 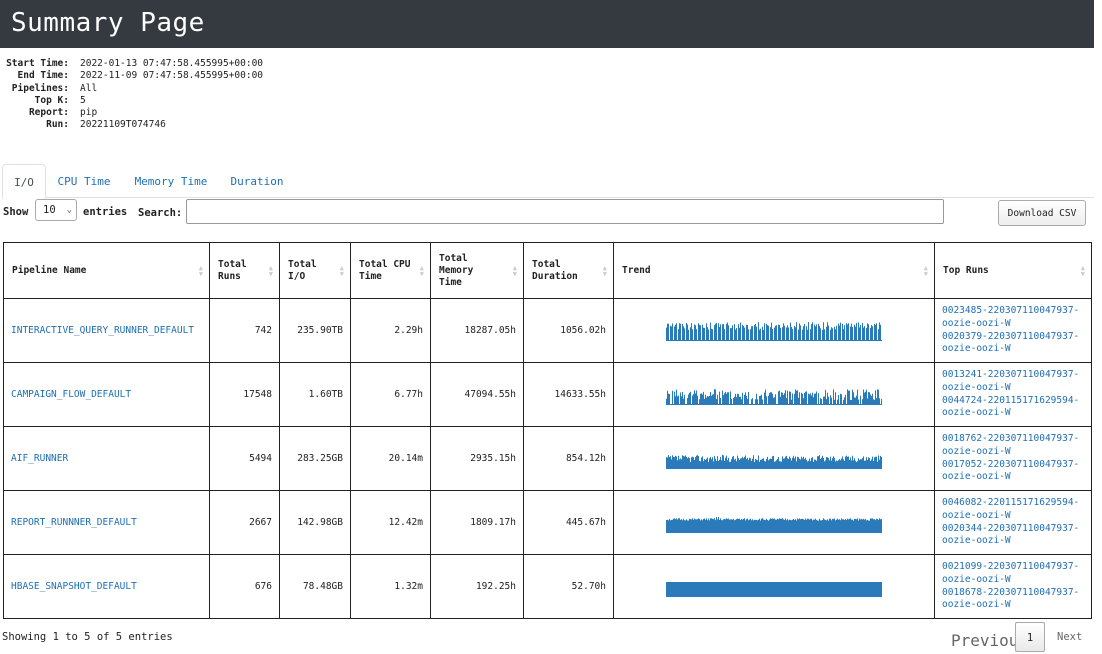 What do you see at coordinates (1011, 336) in the screenshot?
I see `top-run-id: 0020379-220307110047937-` at bounding box center [1011, 336].